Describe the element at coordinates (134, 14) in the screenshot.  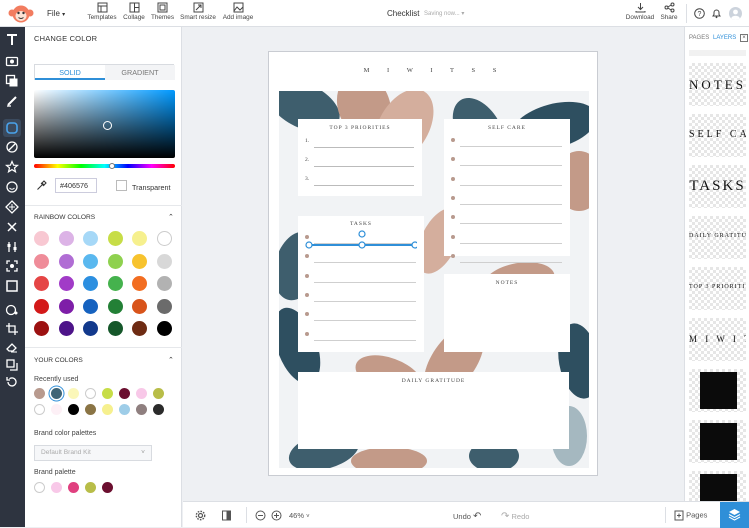
I see `collage-button: Collage` at that location.